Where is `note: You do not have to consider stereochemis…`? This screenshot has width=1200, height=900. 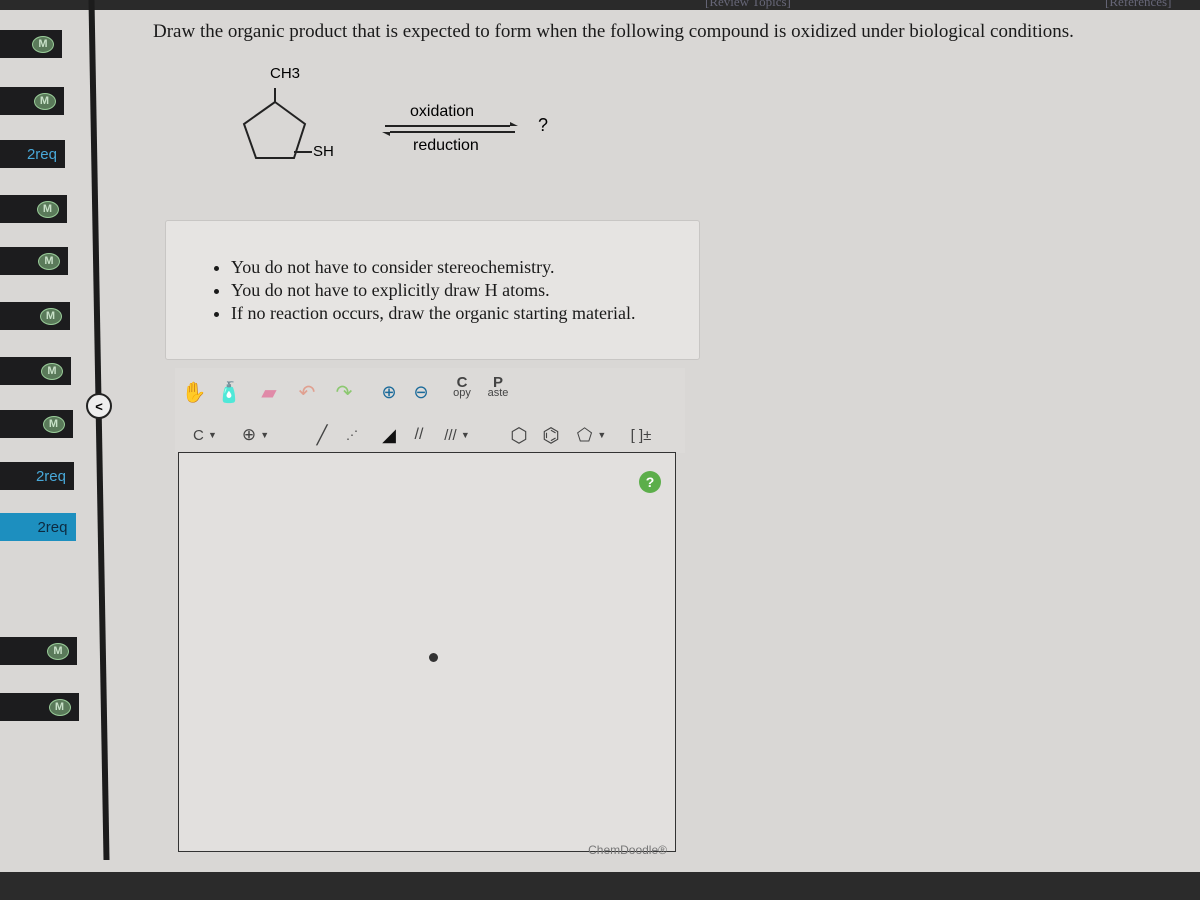
note: You do not have to consider stereochemis… is located at coordinates (465, 267).